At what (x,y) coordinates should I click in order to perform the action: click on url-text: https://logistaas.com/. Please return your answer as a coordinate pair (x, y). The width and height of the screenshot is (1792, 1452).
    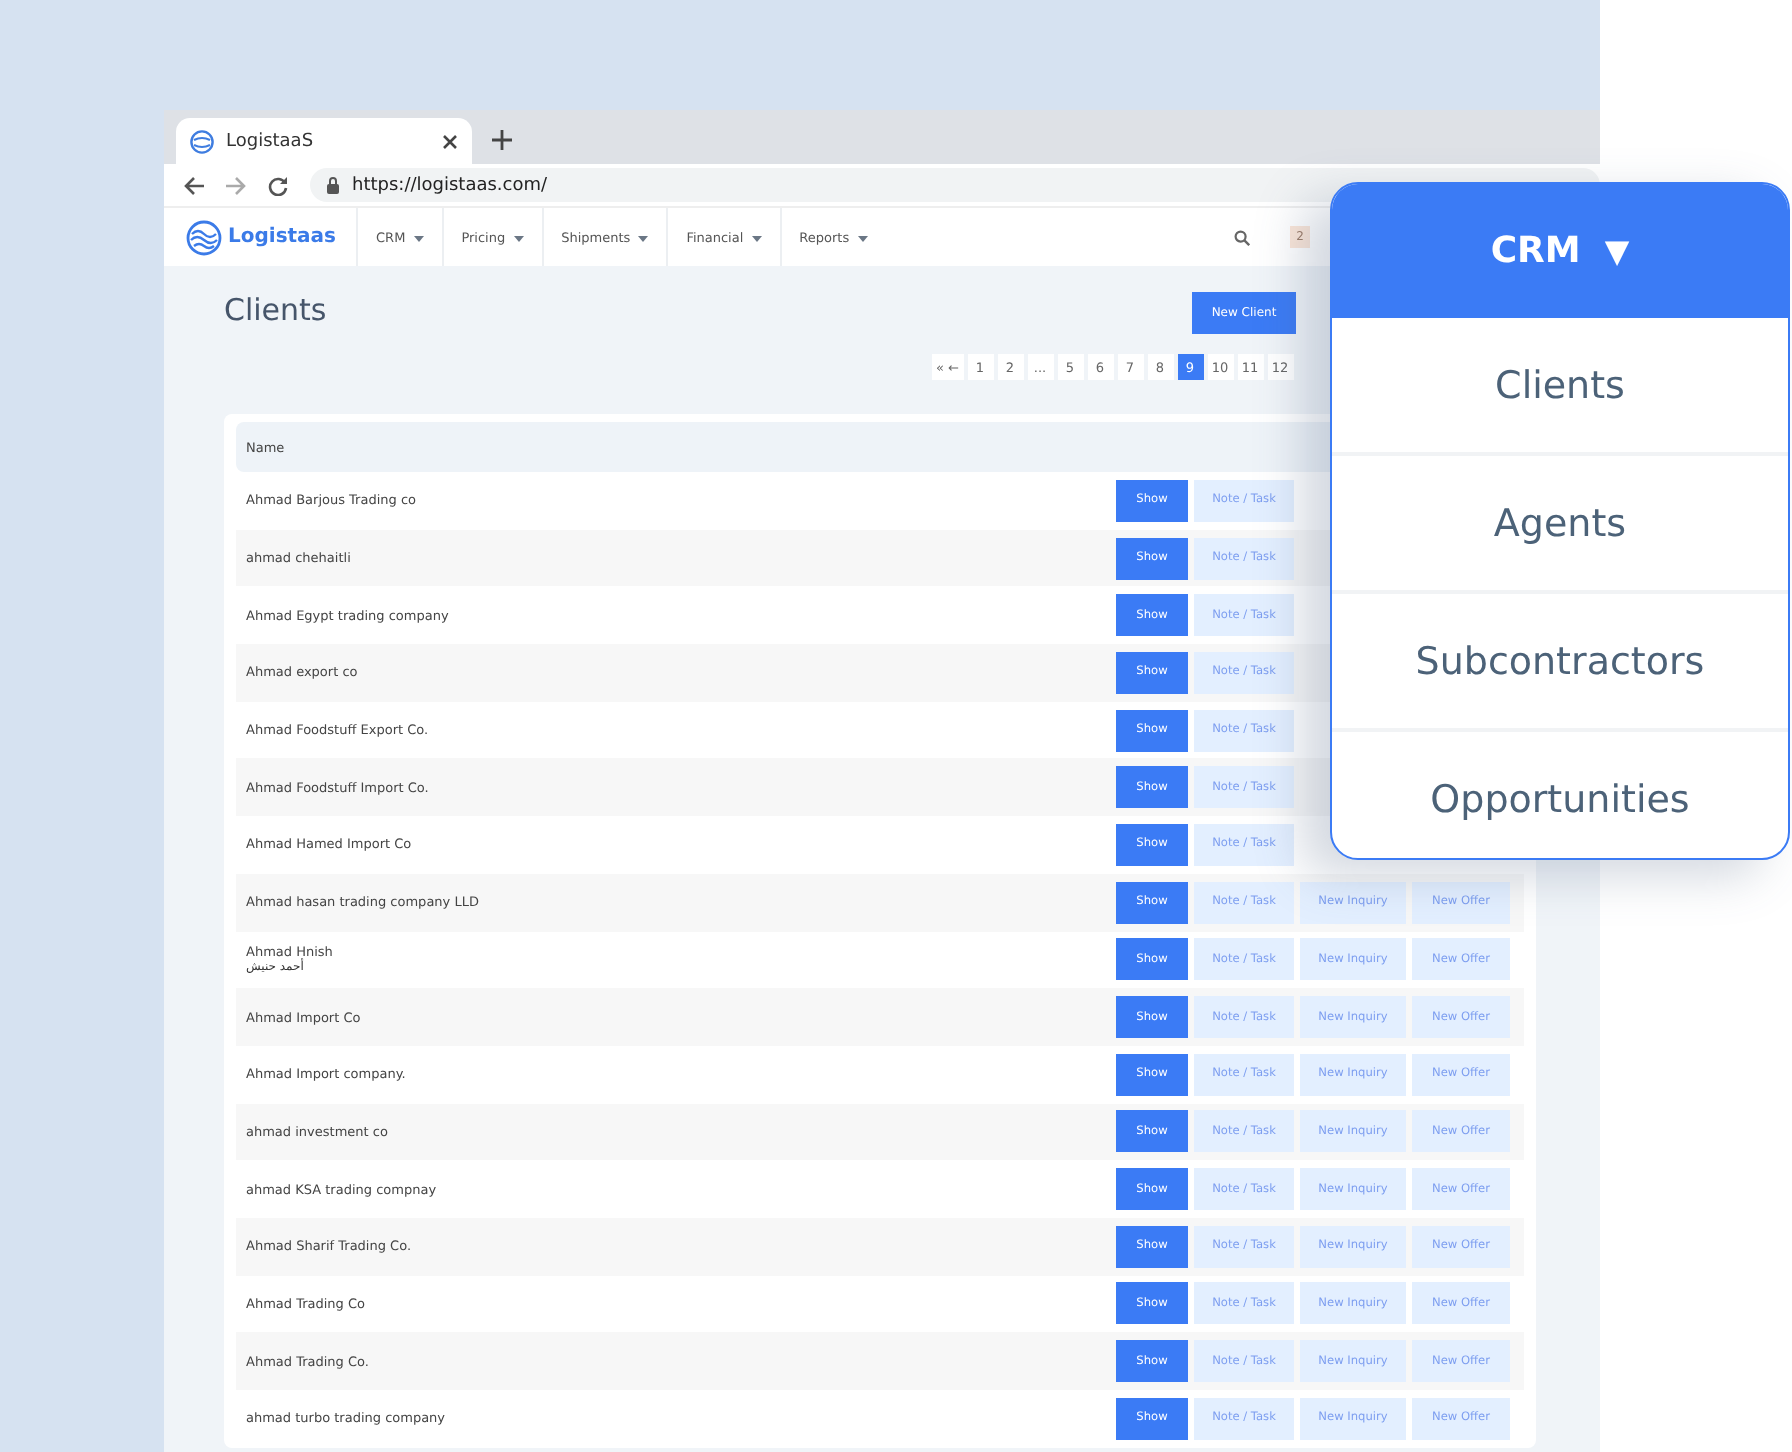
    Looking at the image, I should click on (450, 185).